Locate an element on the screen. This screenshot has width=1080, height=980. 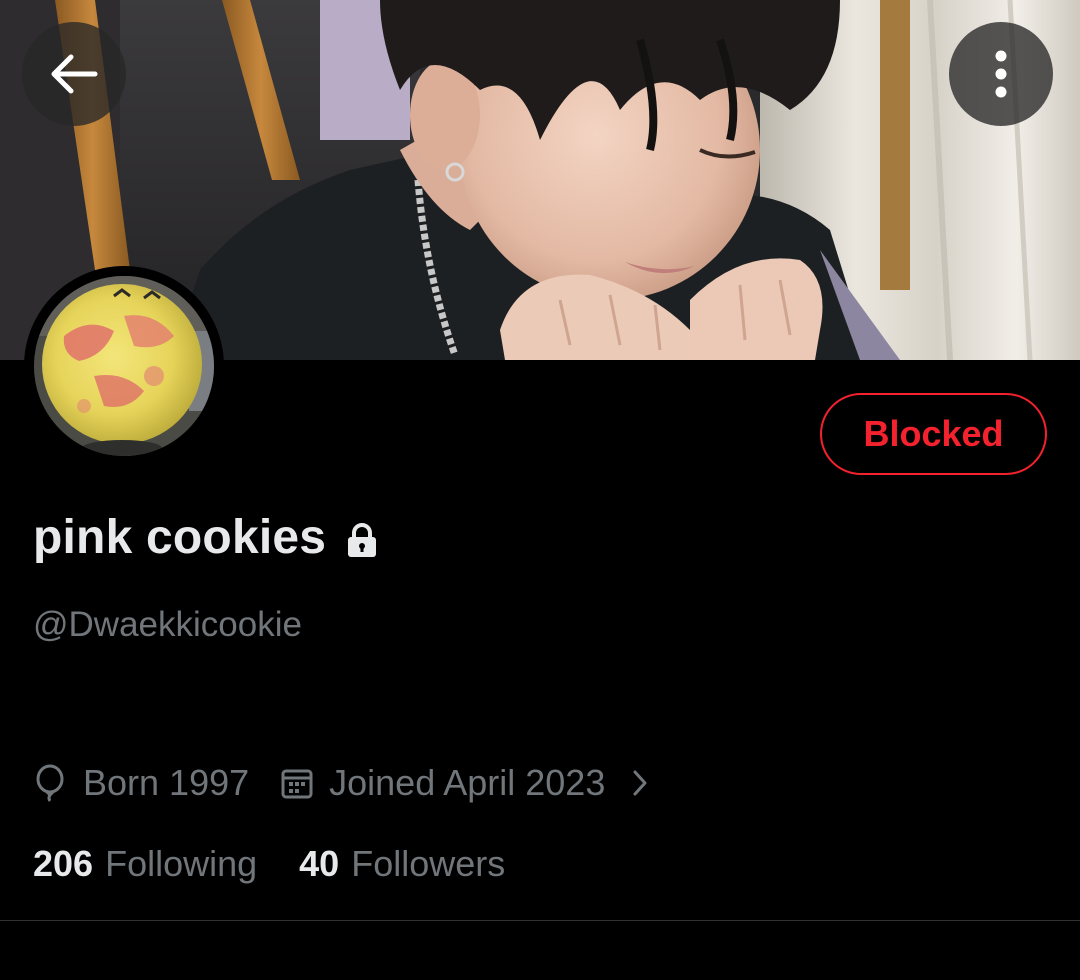
arrow-left-icon is located at coordinates (74, 74).